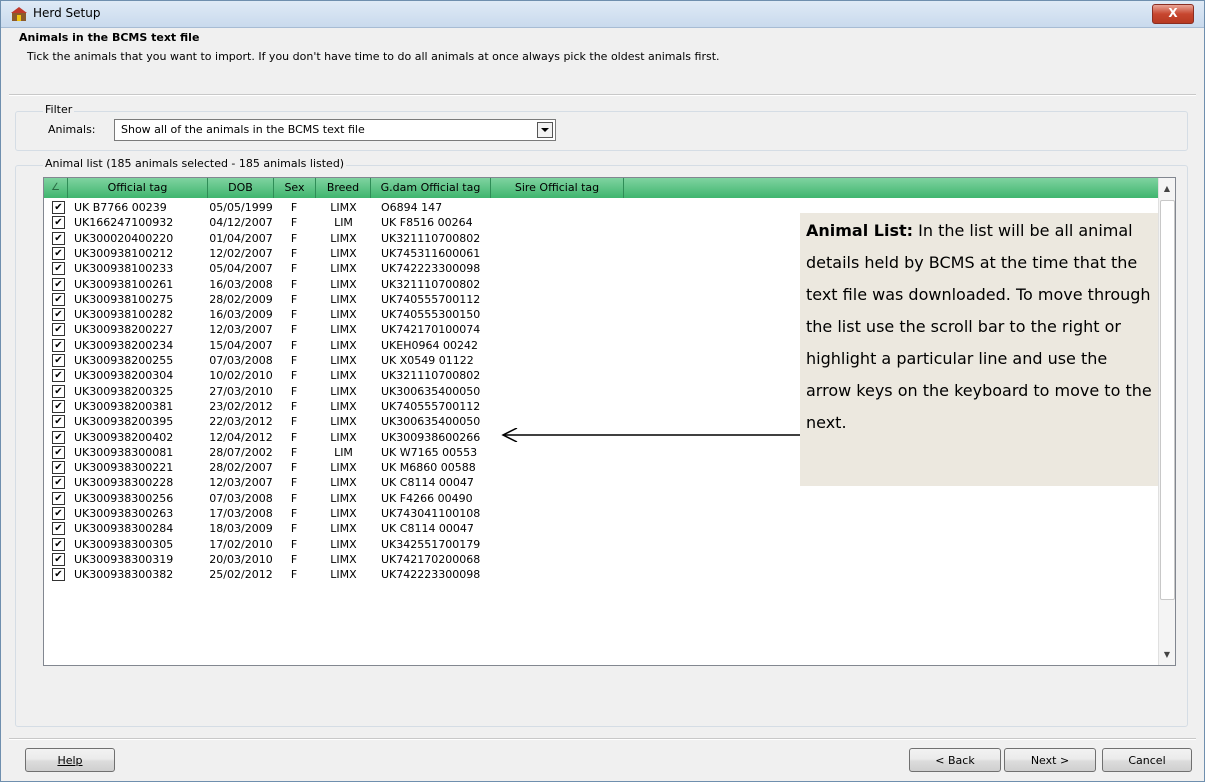  Describe the element at coordinates (120, 207) in the screenshot. I see `official-tag-cell: UK B7766 00239` at that location.